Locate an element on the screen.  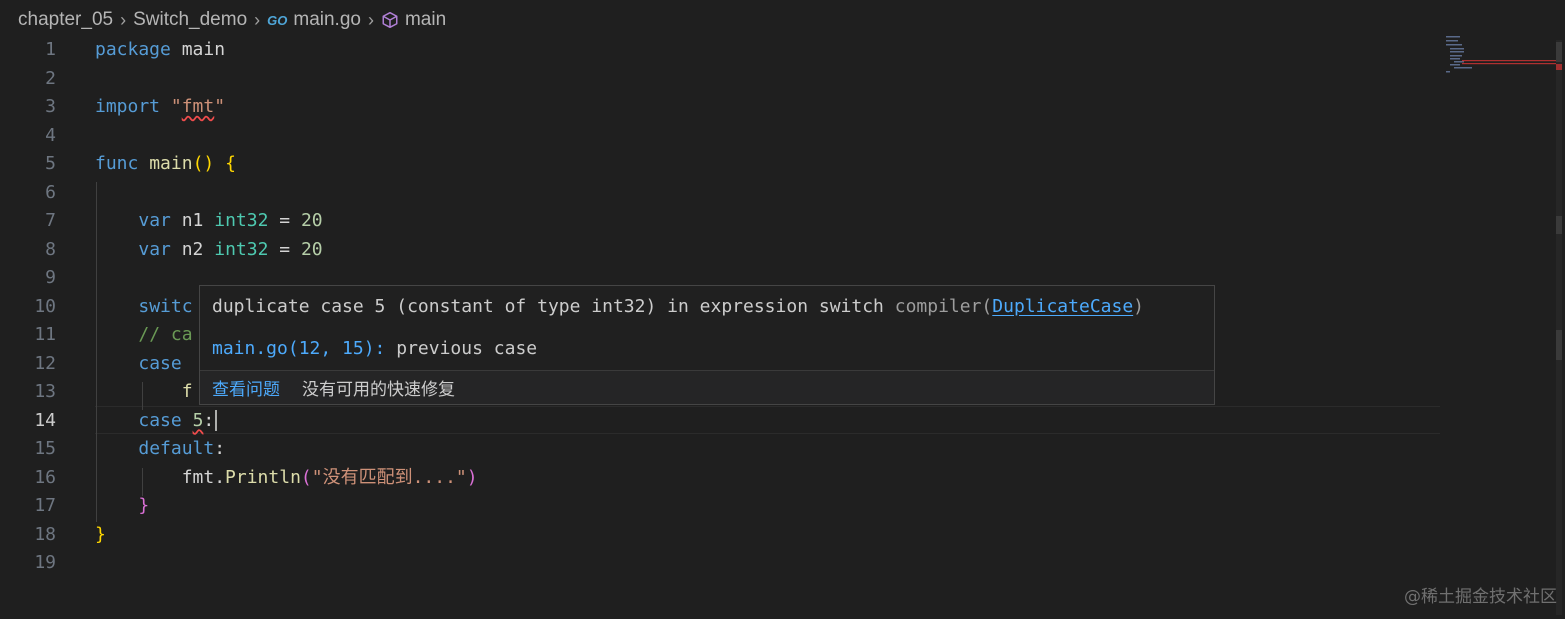
vertical-scrollbar is located at coordinates (1559, 327).